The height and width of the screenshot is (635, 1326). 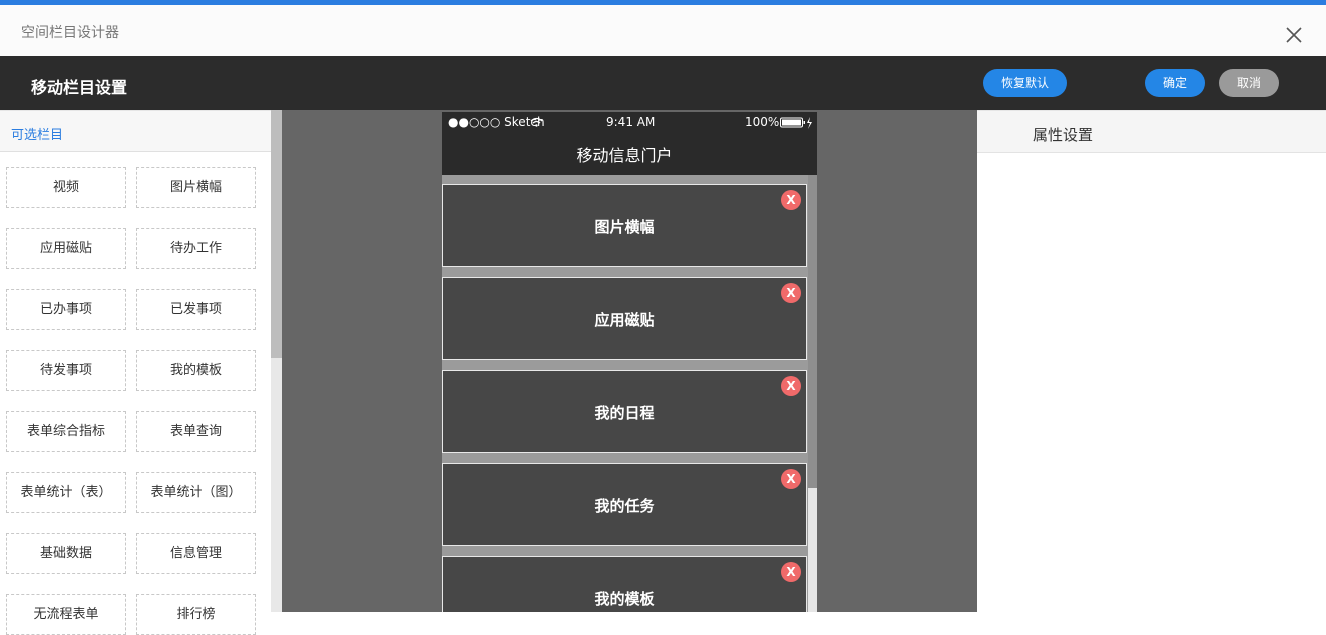 I want to click on available-column-item: 待发事项, so click(x=66, y=370).